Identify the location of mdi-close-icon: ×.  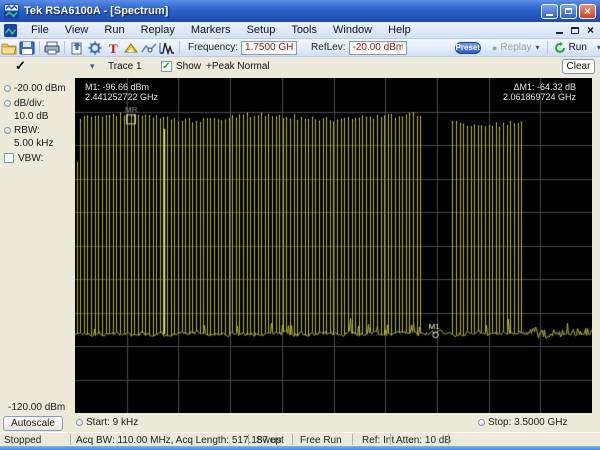
(590, 30).